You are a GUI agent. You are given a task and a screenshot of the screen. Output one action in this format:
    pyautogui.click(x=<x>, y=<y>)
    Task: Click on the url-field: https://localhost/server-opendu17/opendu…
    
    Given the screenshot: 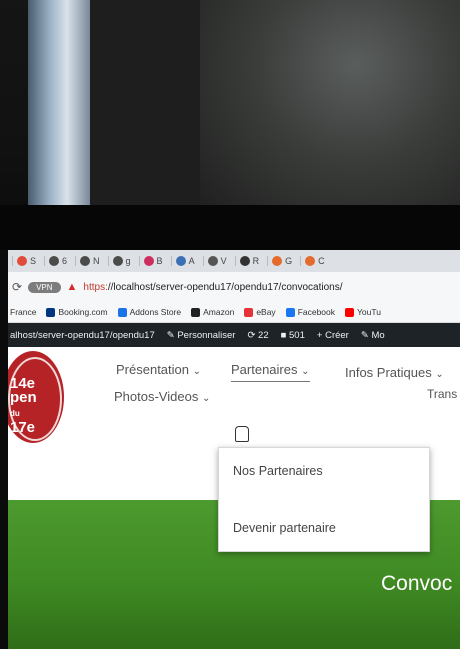 What is the action you would take?
    pyautogui.click(x=212, y=287)
    